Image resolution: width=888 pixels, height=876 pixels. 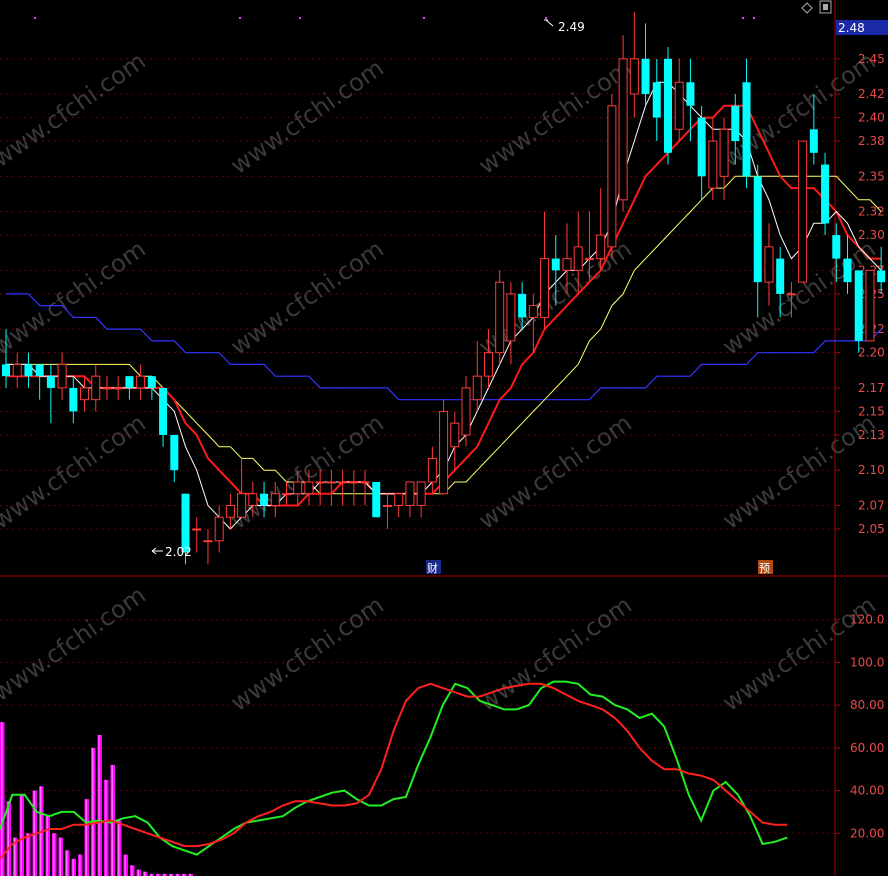 What do you see at coordinates (871, 353) in the screenshot?
I see `price-tick-label: 2.20` at bounding box center [871, 353].